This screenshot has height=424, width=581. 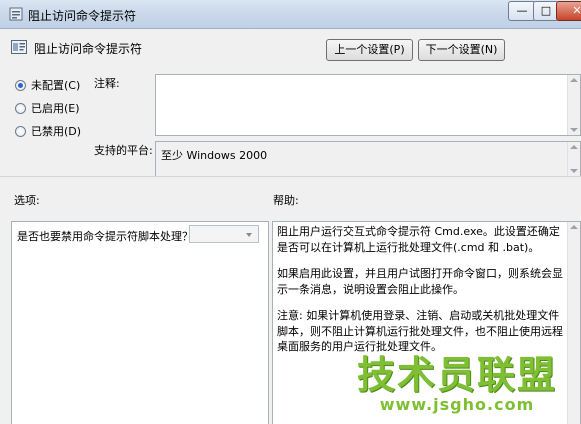 I want to click on platform-scrollbar, so click(x=573, y=159).